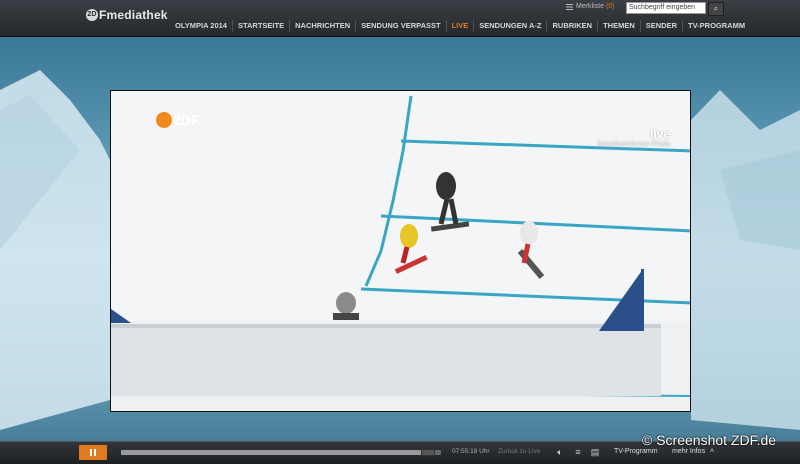 This screenshot has height=464, width=800. Describe the element at coordinates (509, 26) in the screenshot. I see `nav-item-sendungen-a-z: SENDUNGEN A-Z` at that location.